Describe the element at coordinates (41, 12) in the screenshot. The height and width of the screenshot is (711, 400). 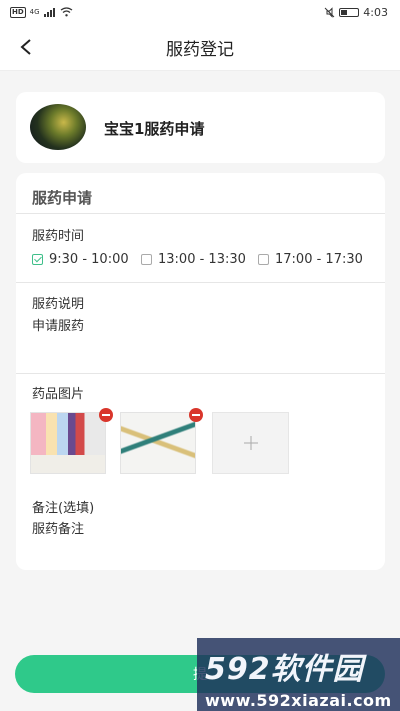
I see `status-left: HD 4G` at that location.